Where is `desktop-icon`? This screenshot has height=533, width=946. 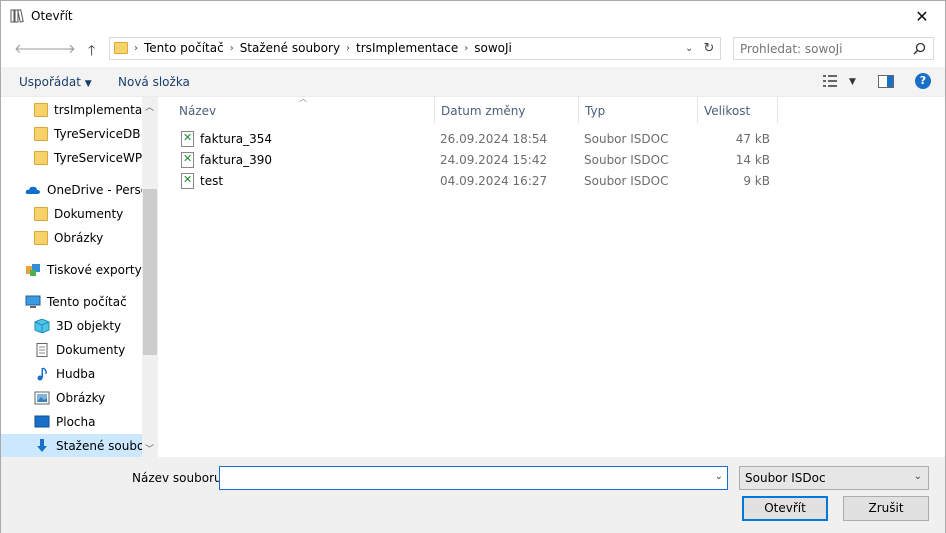
desktop-icon is located at coordinates (42, 421).